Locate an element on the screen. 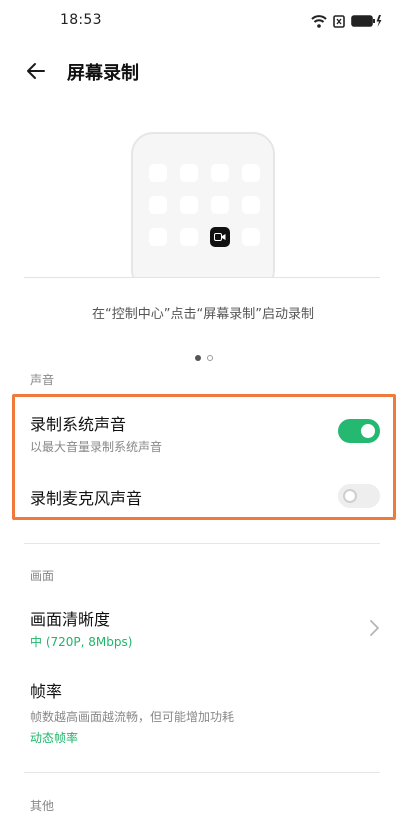 This screenshot has height=836, width=406. system-sound-title: 录制系统声音 is located at coordinates (78, 424).